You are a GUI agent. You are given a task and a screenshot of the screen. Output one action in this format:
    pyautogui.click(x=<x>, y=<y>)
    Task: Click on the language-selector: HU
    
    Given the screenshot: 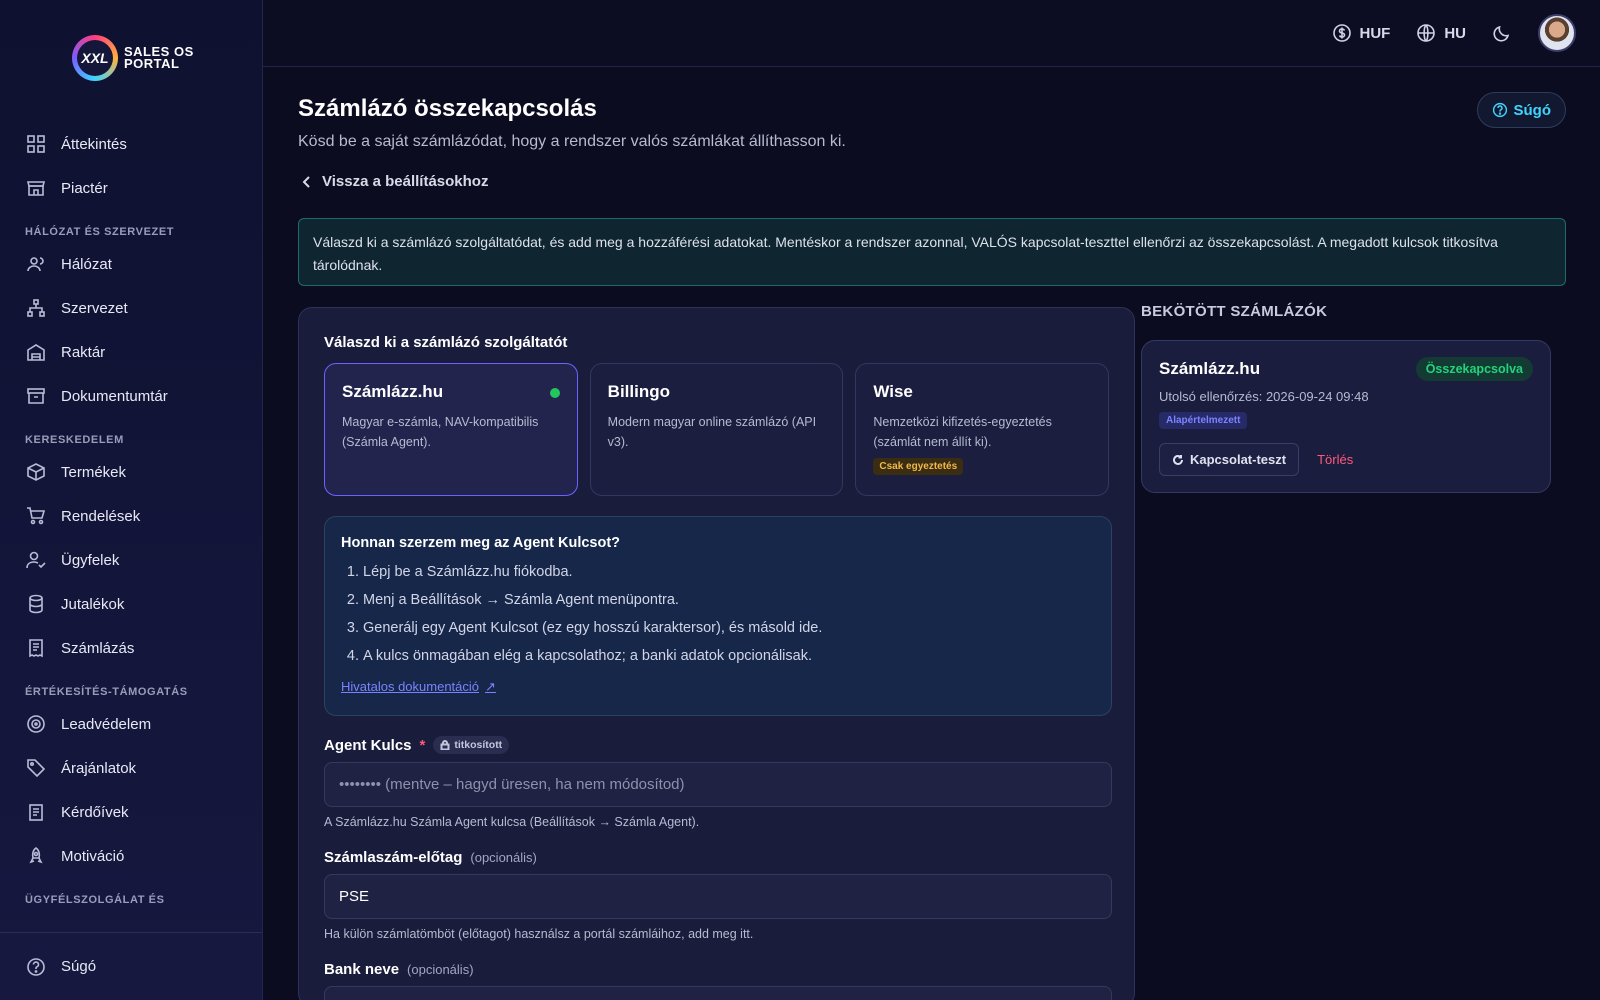 What is the action you would take?
    pyautogui.click(x=1441, y=33)
    